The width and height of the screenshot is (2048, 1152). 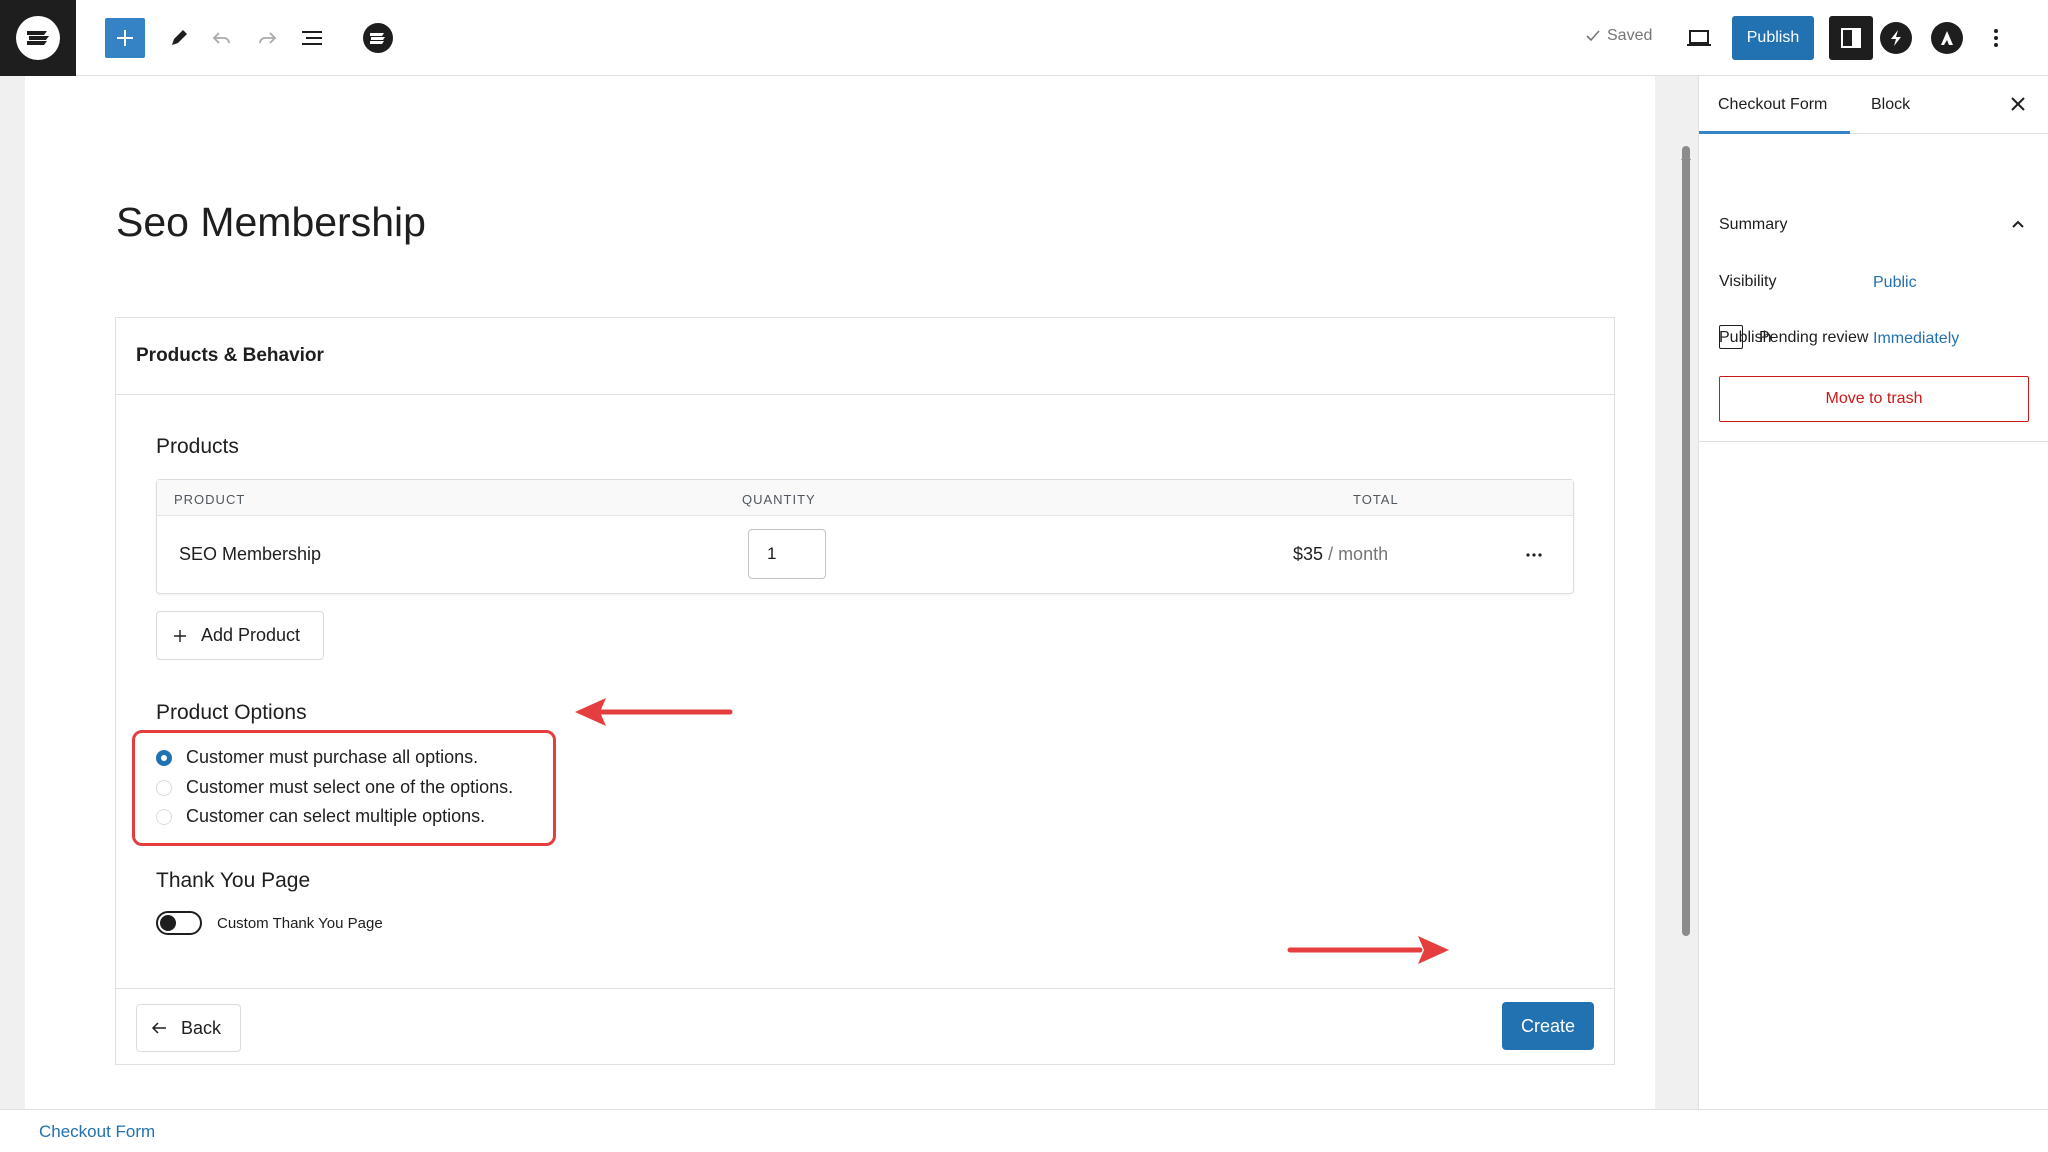 What do you see at coordinates (1308, 554) in the screenshot?
I see `total-amount: $35` at bounding box center [1308, 554].